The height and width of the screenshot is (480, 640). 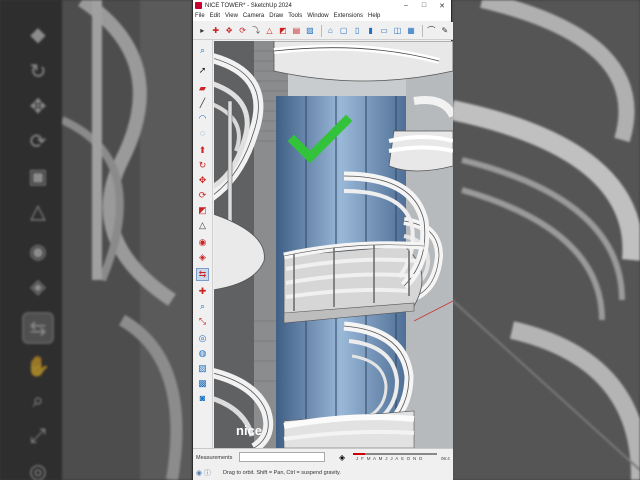 I want to click on right-view-icon: ▯, so click(x=357, y=30).